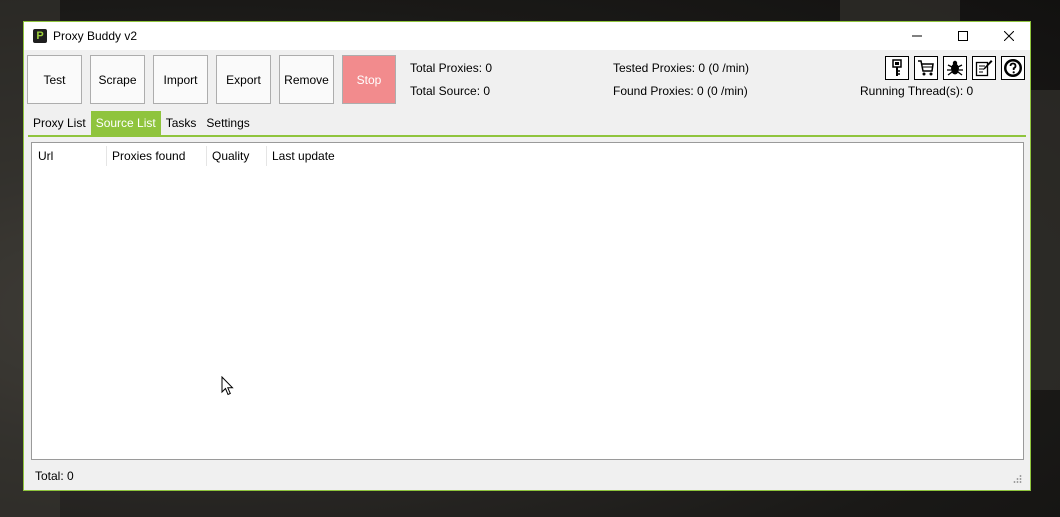  I want to click on column-header-quality: Quality, so click(236, 156).